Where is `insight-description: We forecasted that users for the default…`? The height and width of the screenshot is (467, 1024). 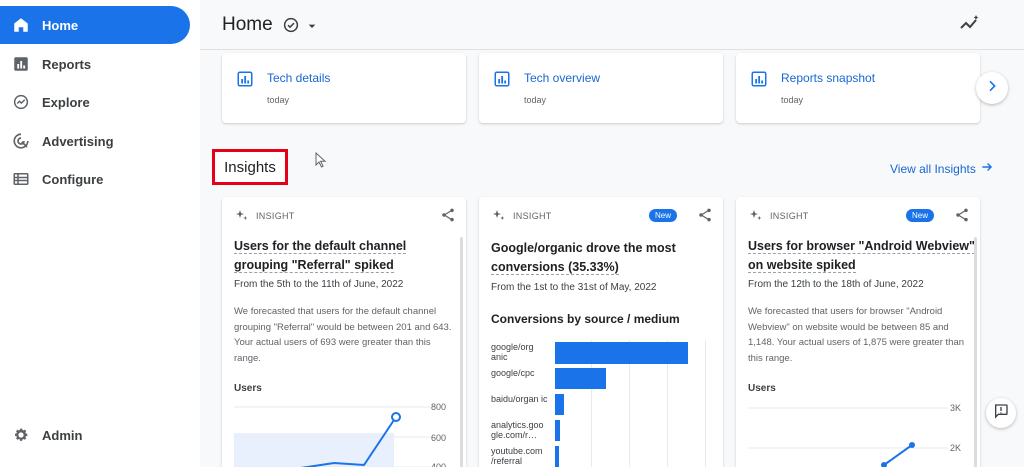
insight-description: We forecasted that users for the default… is located at coordinates (343, 335).